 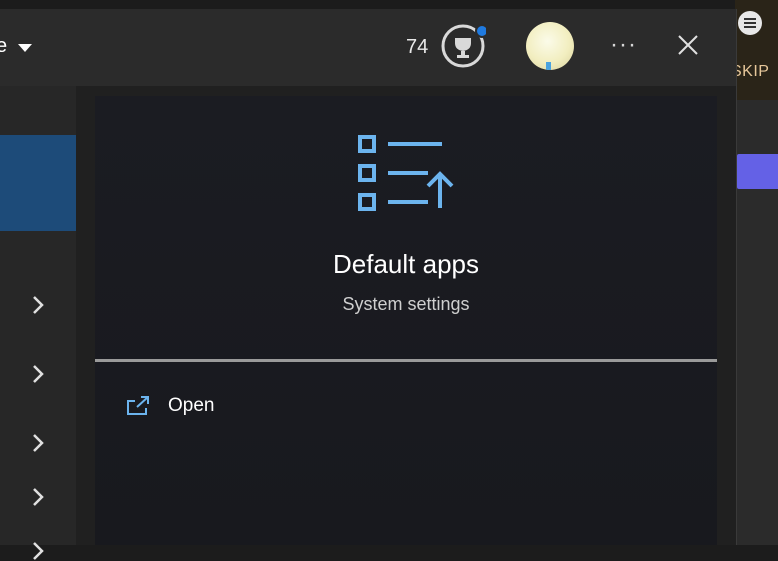 I want to click on filter-dropdown-label: e, so click(x=3, y=46).